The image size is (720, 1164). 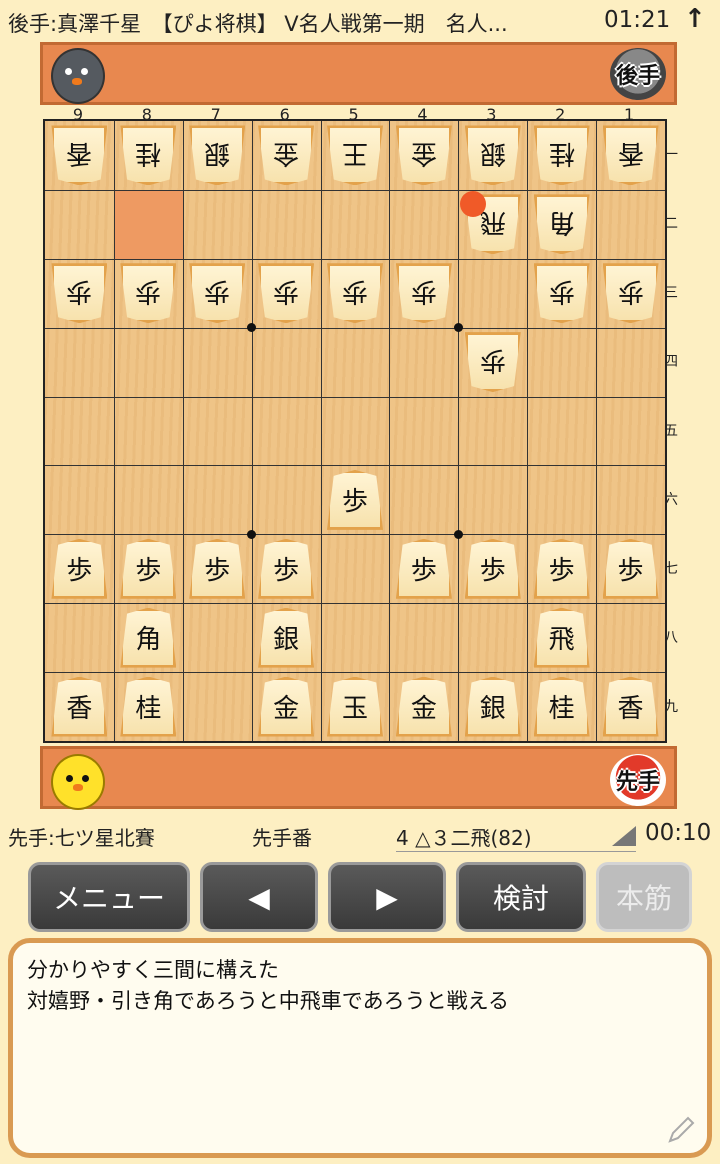 I want to click on menu-button: メニュー, so click(x=109, y=897).